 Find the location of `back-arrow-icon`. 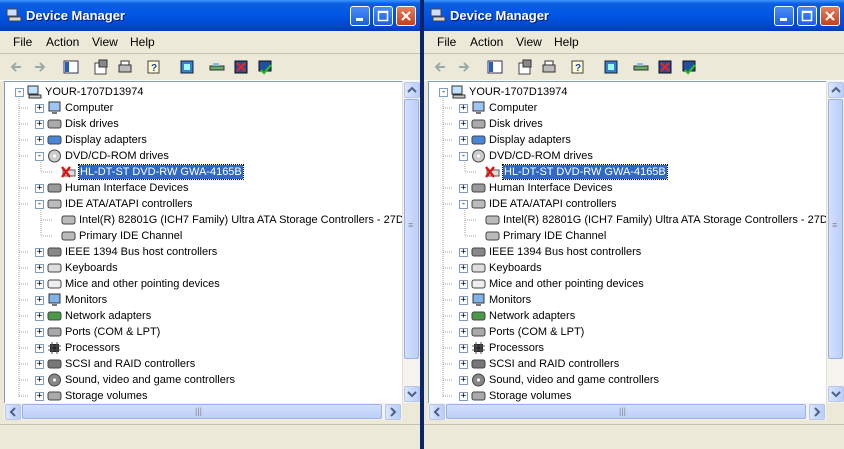

back-arrow-icon is located at coordinates (441, 67).